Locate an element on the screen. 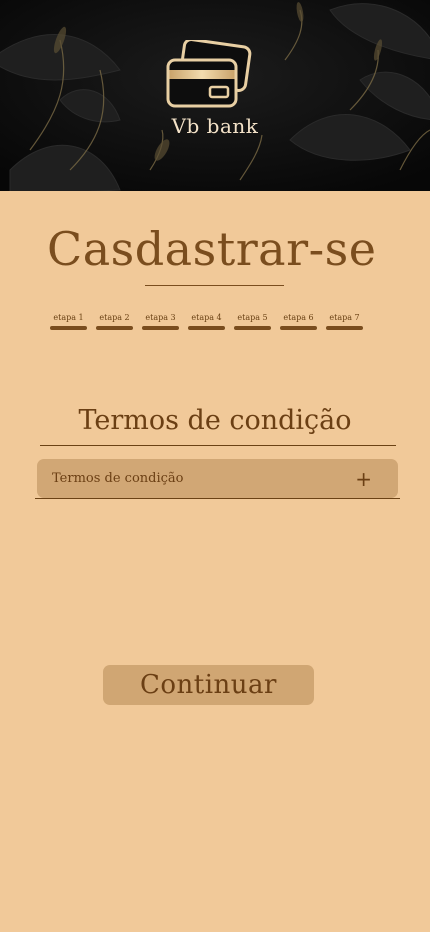  step-6: etapa 6 is located at coordinates (298, 321).